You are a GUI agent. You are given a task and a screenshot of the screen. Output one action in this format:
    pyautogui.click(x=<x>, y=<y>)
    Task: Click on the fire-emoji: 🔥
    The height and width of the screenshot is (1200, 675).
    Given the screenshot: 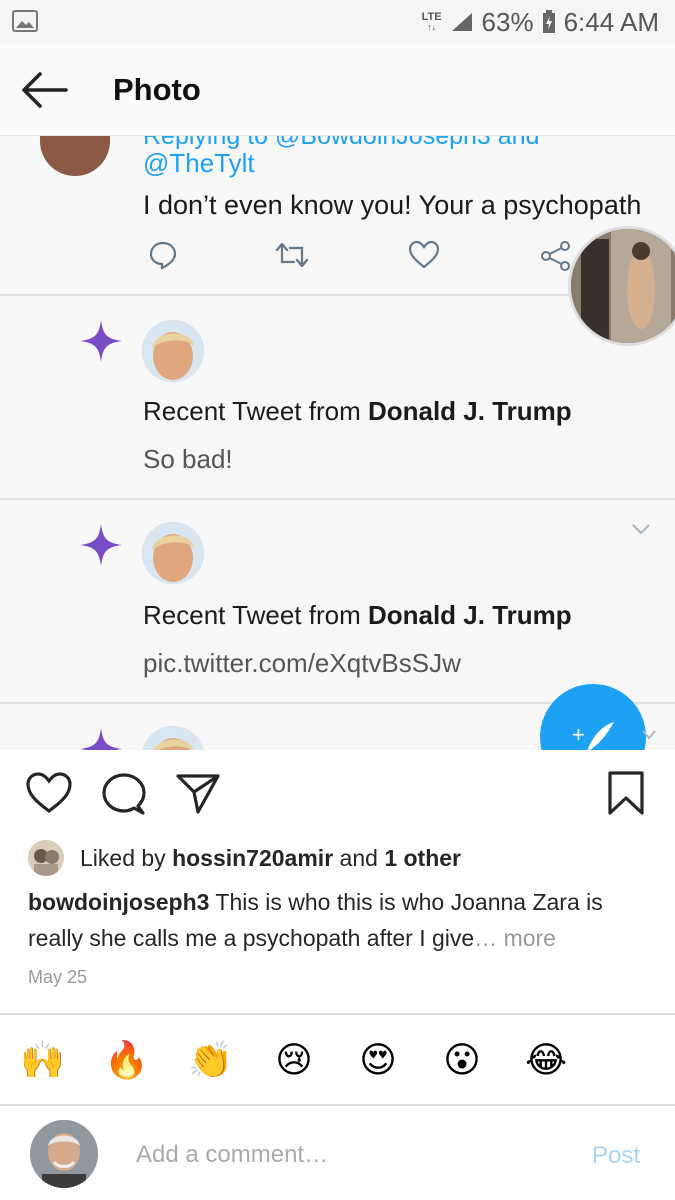 What is the action you would take?
    pyautogui.click(x=126, y=1060)
    